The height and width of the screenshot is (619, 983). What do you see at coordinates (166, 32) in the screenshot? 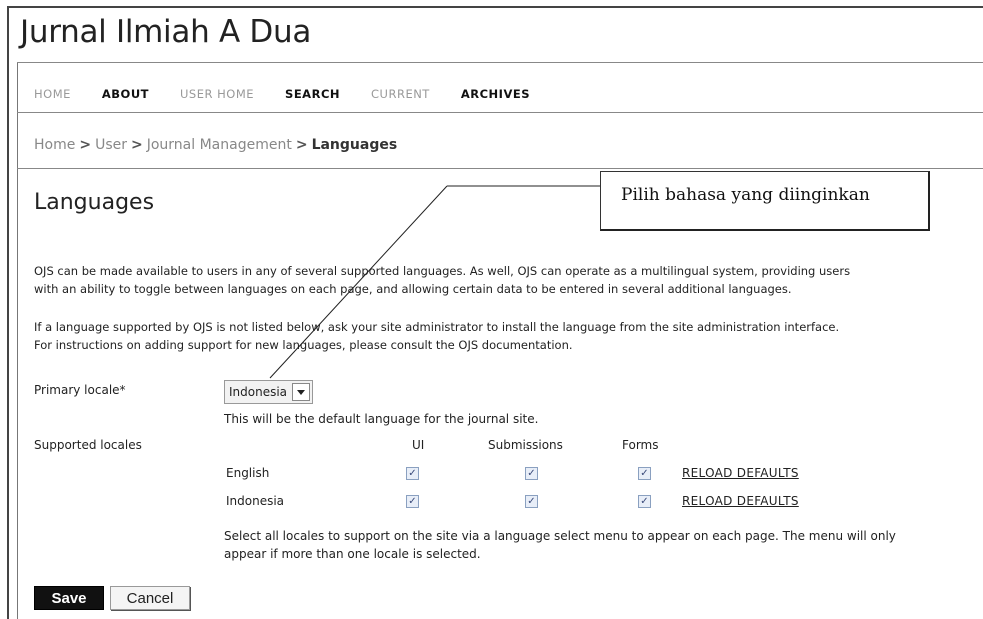
I see `site-title: Jurnal Ilmiah A Dua` at bounding box center [166, 32].